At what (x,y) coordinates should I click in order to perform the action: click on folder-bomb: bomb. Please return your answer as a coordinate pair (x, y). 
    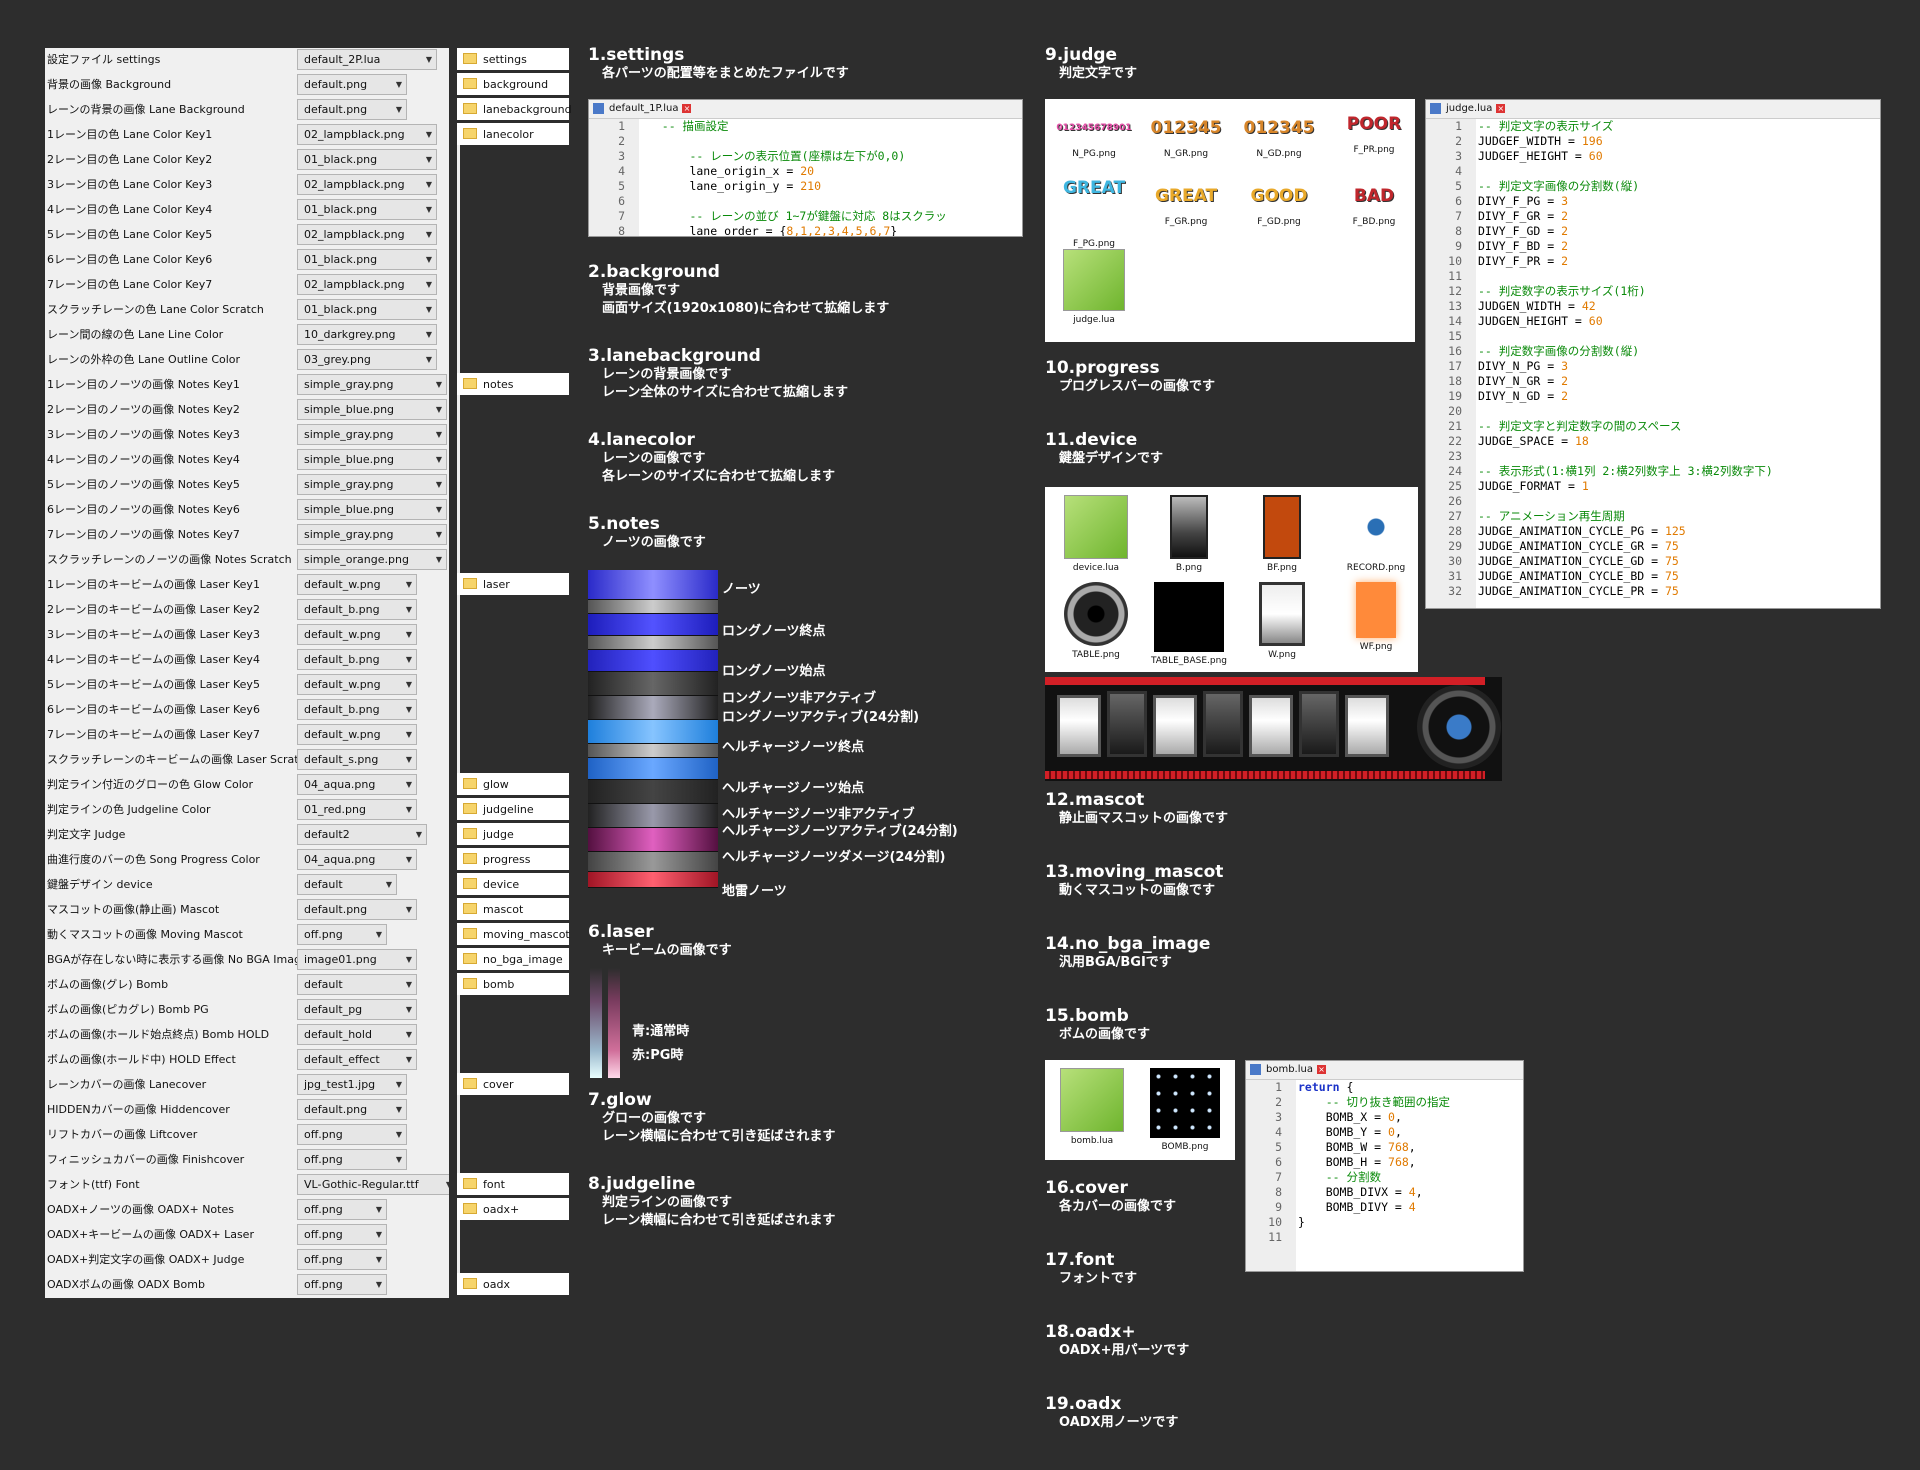
    Looking at the image, I should click on (513, 984).